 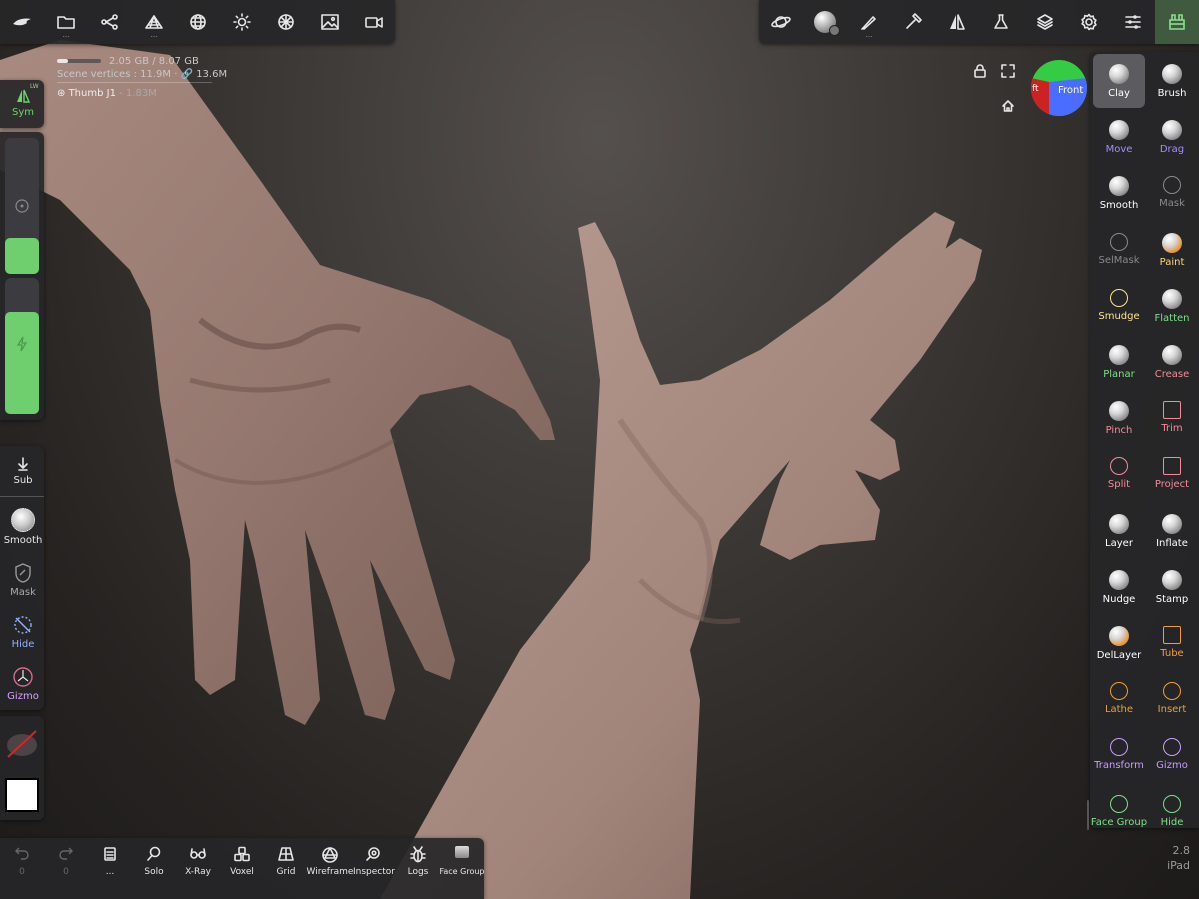 I want to click on clay-sphere-icon, so click(x=825, y=22).